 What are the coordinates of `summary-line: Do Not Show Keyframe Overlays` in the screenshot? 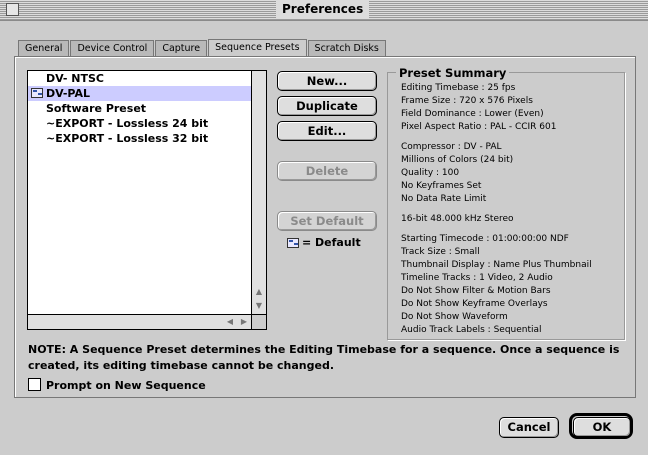 It's located at (474, 304).